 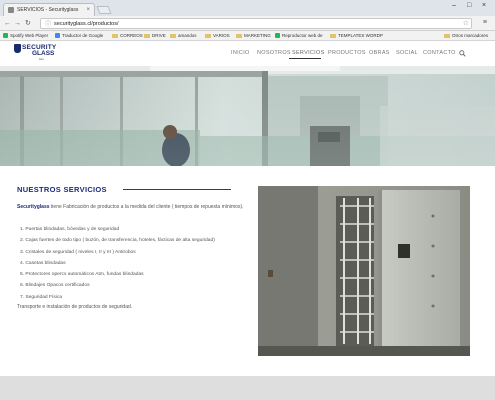 What do you see at coordinates (55, 286) in the screenshot?
I see `list-item: 6. Blindajes Opacos certificados` at bounding box center [55, 286].